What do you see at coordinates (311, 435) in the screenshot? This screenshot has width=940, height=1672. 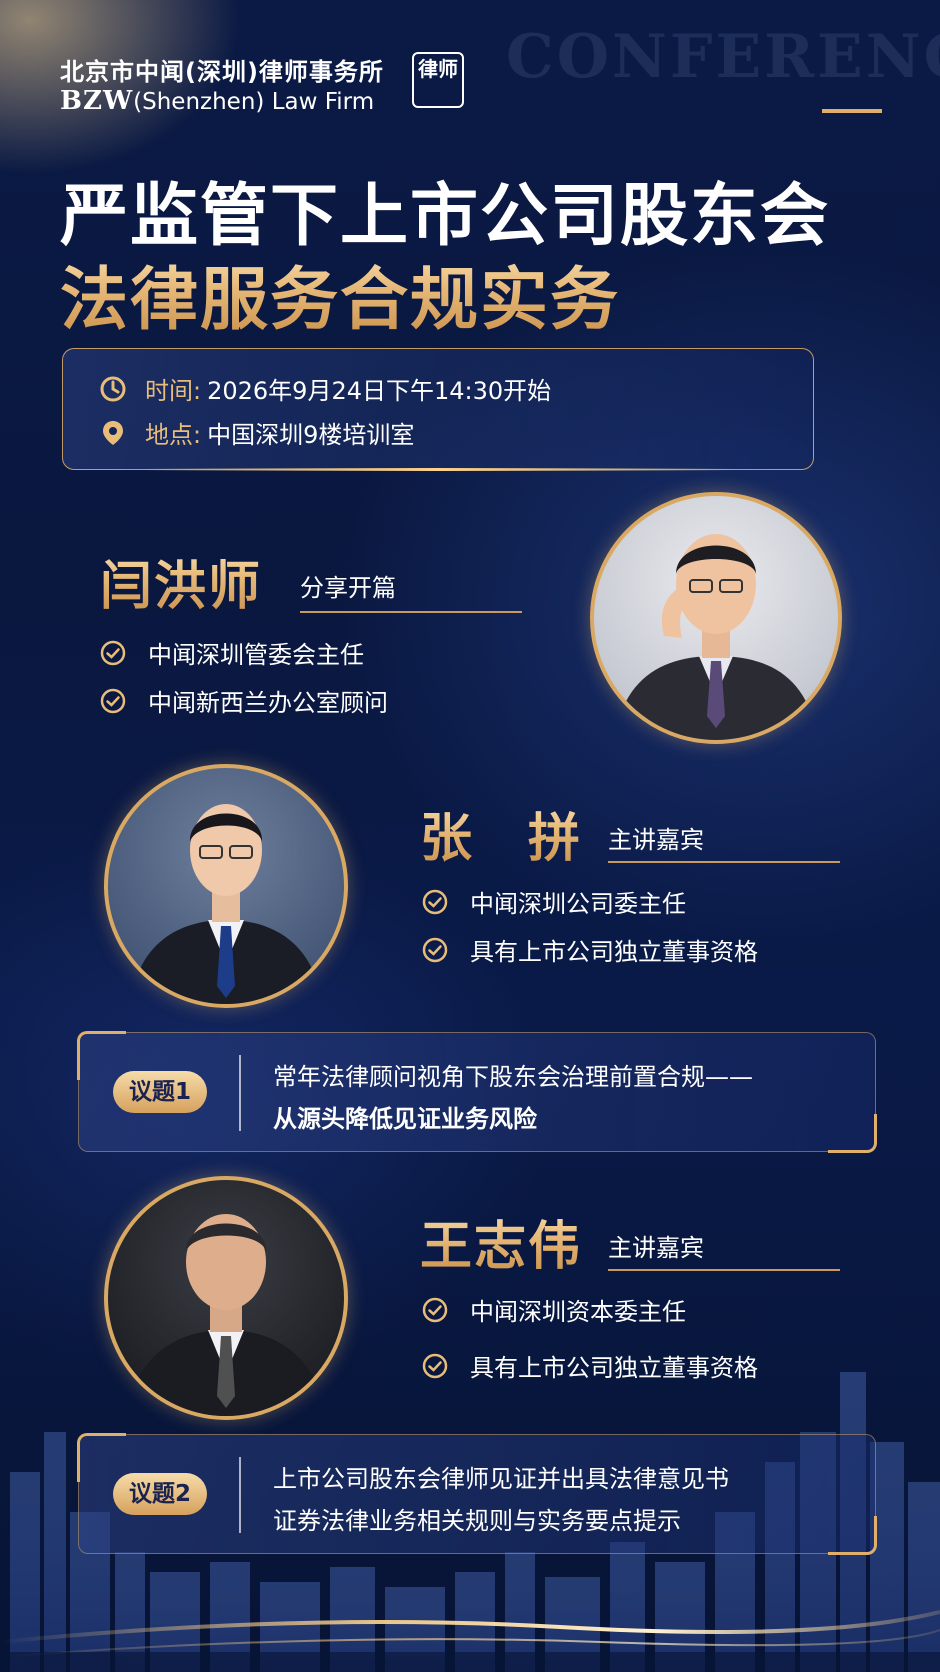 I see `event-place-value: 中国深圳9楼培训室` at bounding box center [311, 435].